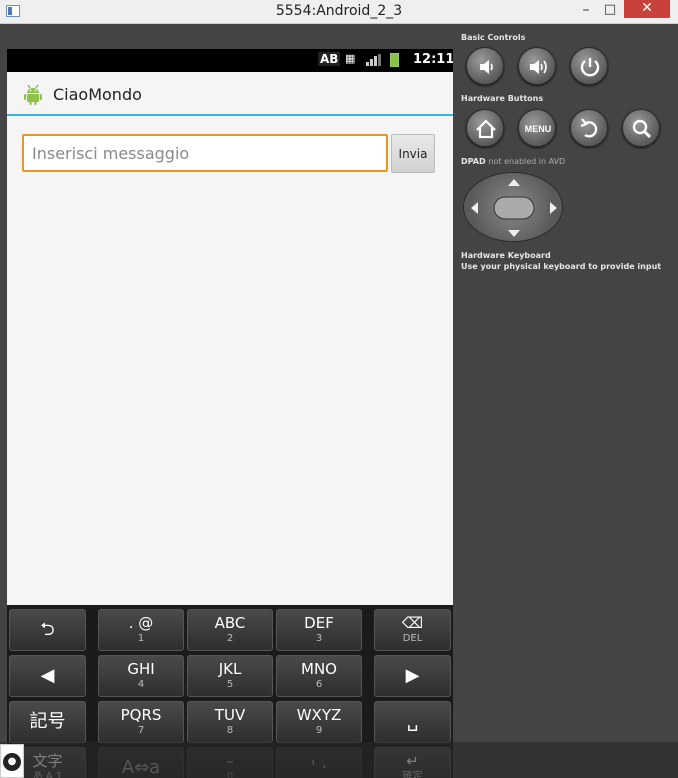 The height and width of the screenshot is (778, 678). I want to click on key-6: MNO 6, so click(319, 676).